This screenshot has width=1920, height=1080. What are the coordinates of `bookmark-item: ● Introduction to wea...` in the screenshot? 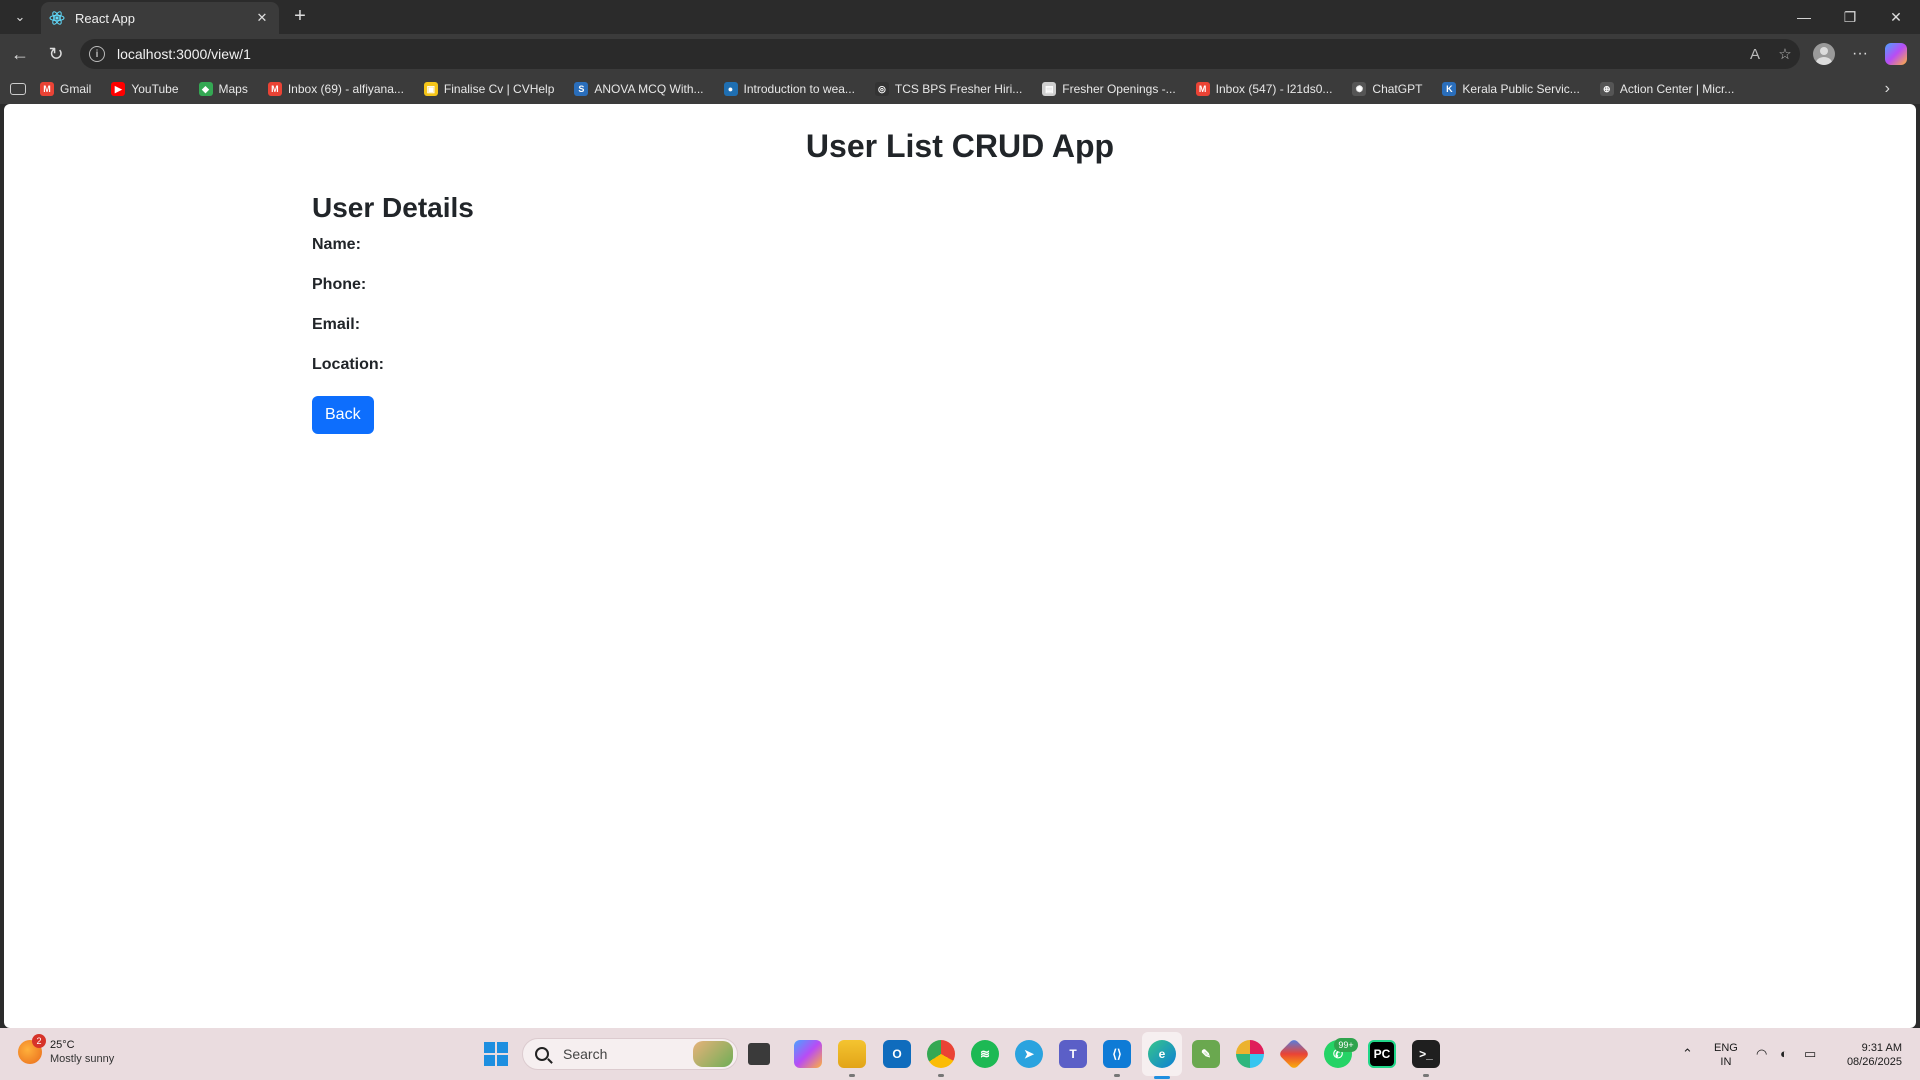 It's located at (789, 89).